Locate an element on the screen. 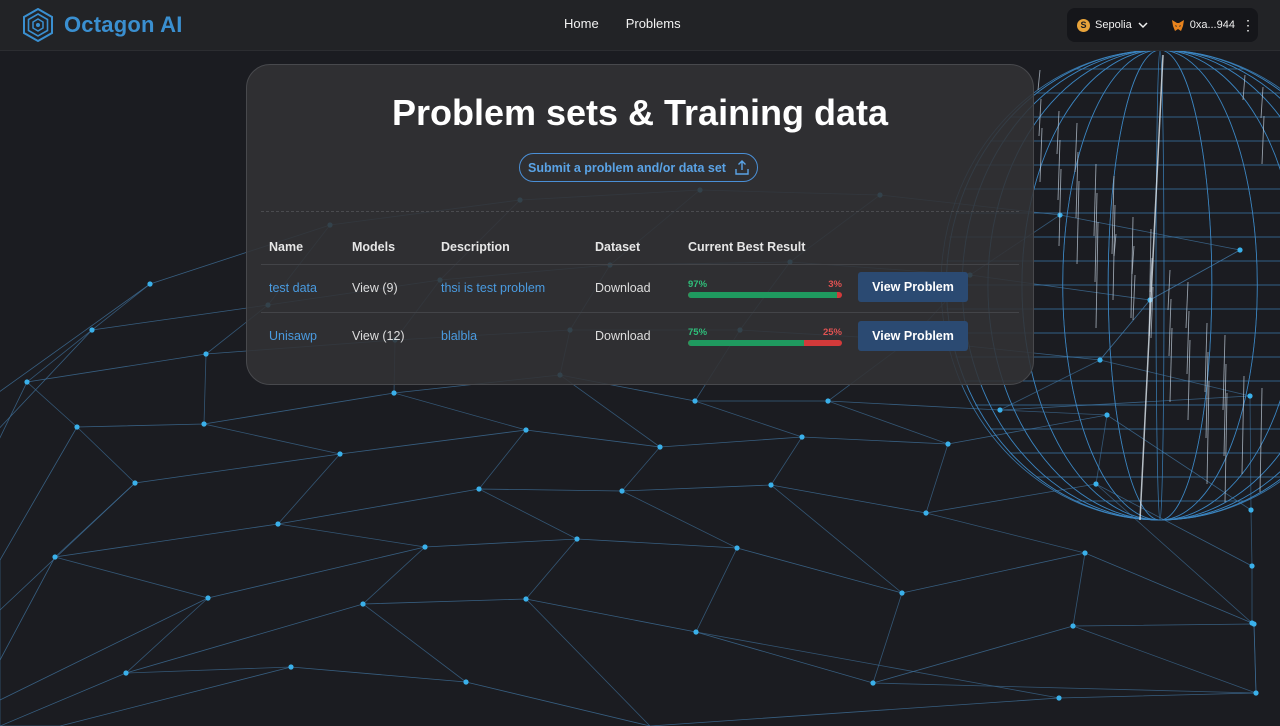  kebab-menu-icon: ⋮ is located at coordinates (1248, 25).